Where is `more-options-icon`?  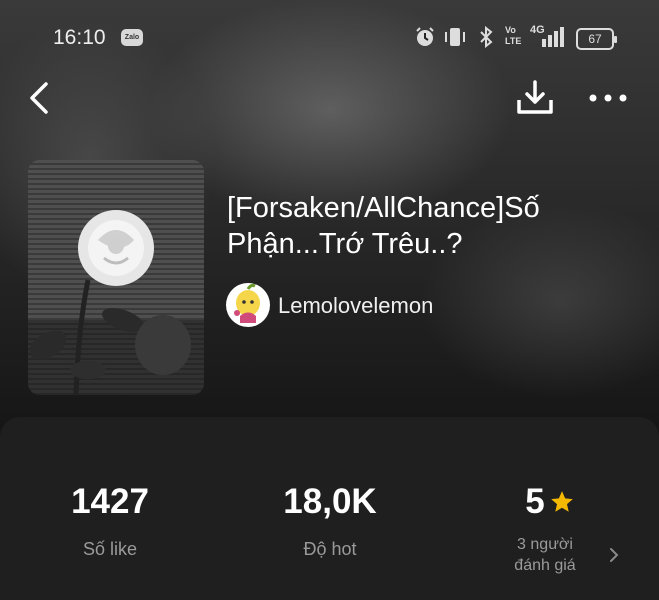 more-options-icon is located at coordinates (608, 98).